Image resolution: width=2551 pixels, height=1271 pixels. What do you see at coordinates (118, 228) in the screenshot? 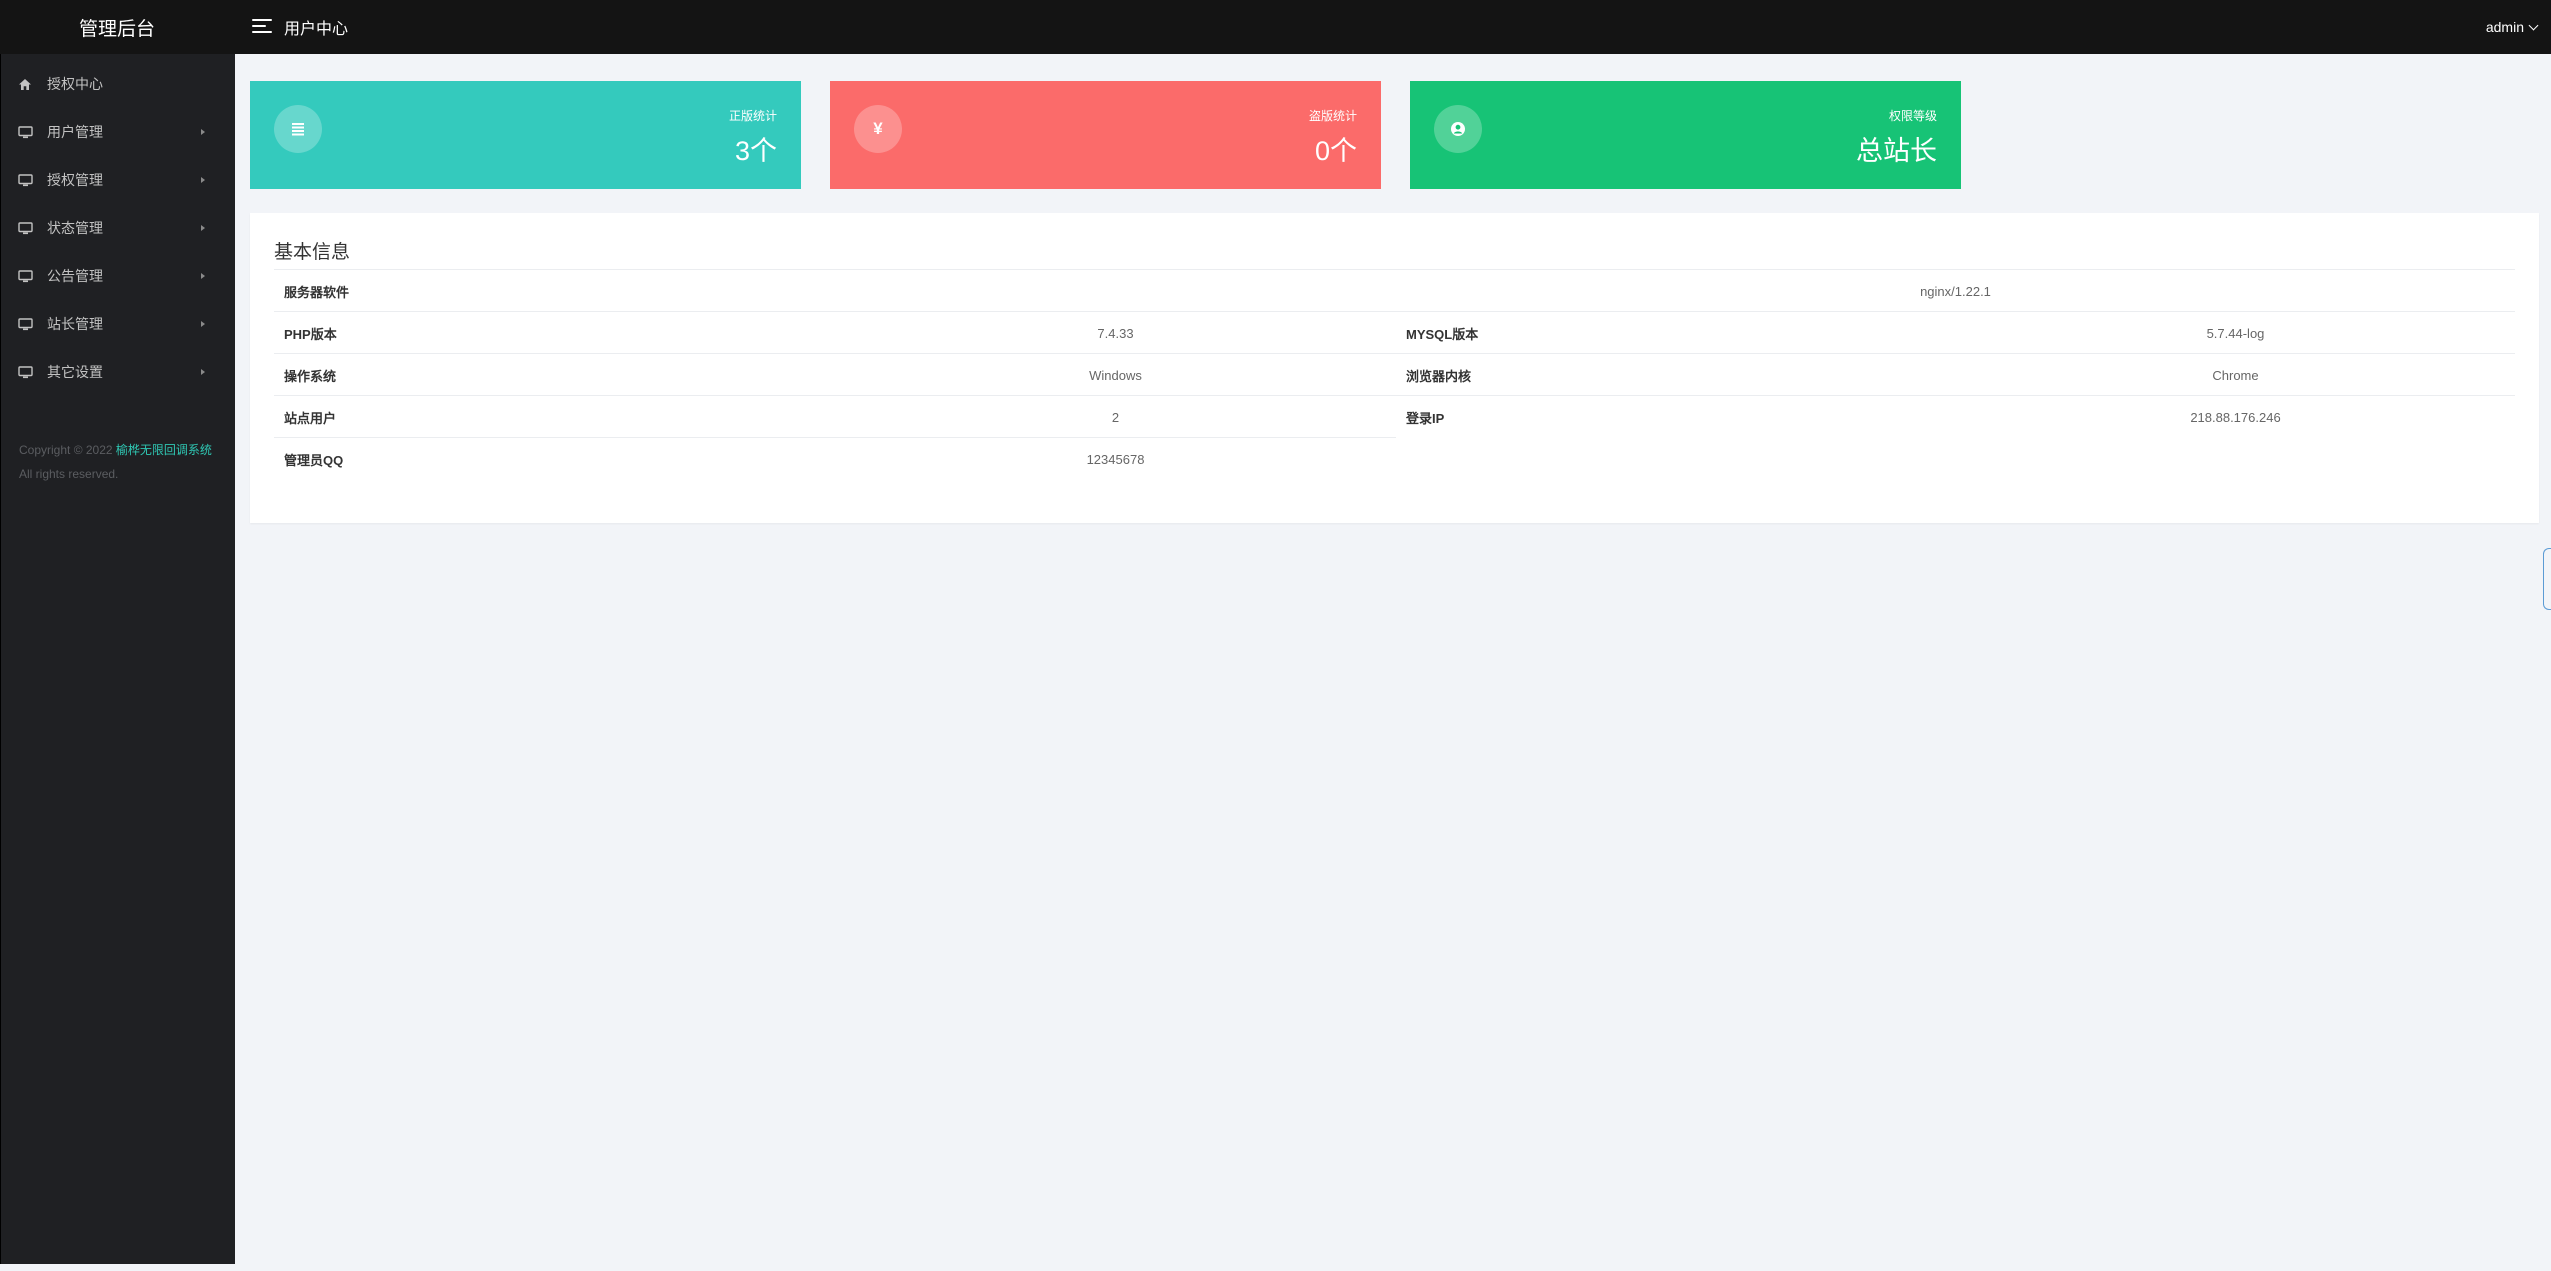
I see `sidebar-item-status-management: 状态管理` at bounding box center [118, 228].